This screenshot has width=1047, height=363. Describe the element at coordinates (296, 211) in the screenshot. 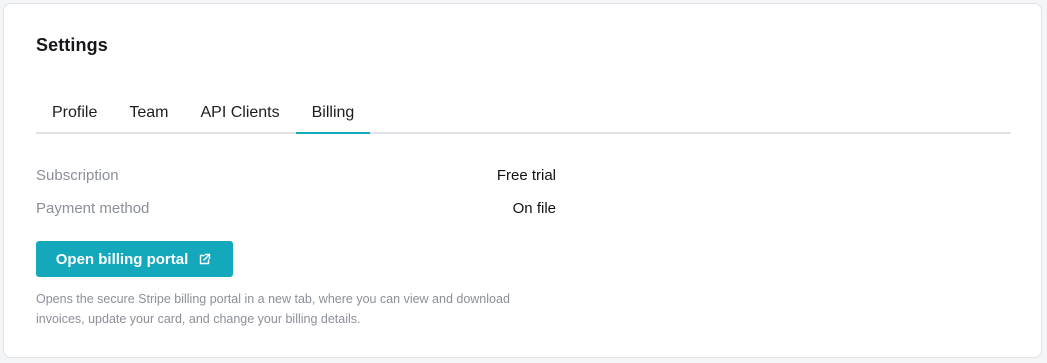

I see `payment-method-row: Payment method On file` at that location.